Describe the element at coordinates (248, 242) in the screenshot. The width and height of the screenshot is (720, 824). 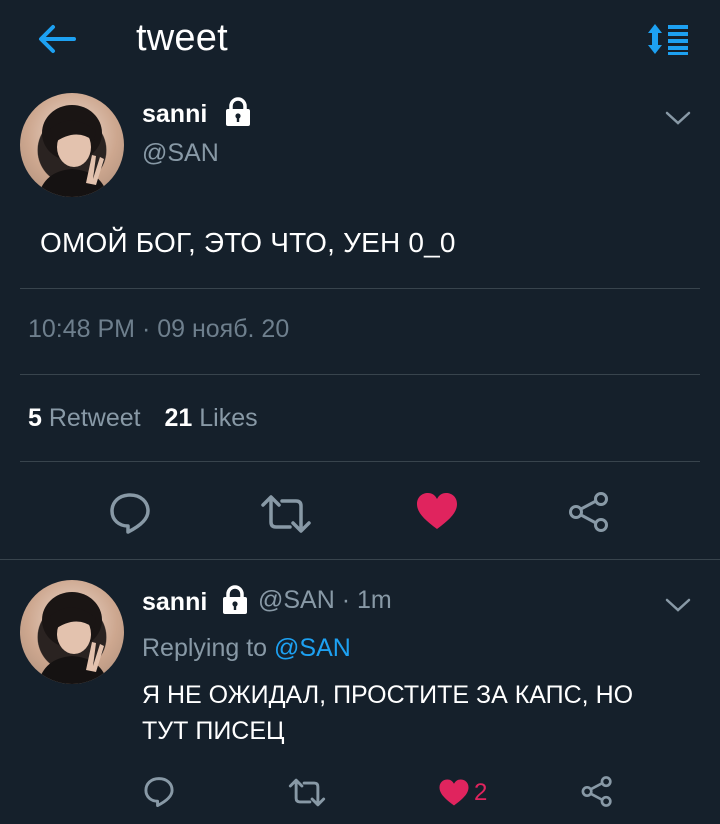
I see `tweet-text: ОМОЙ БОГ, ЭТО ЧТО, УЕН 0_0` at that location.